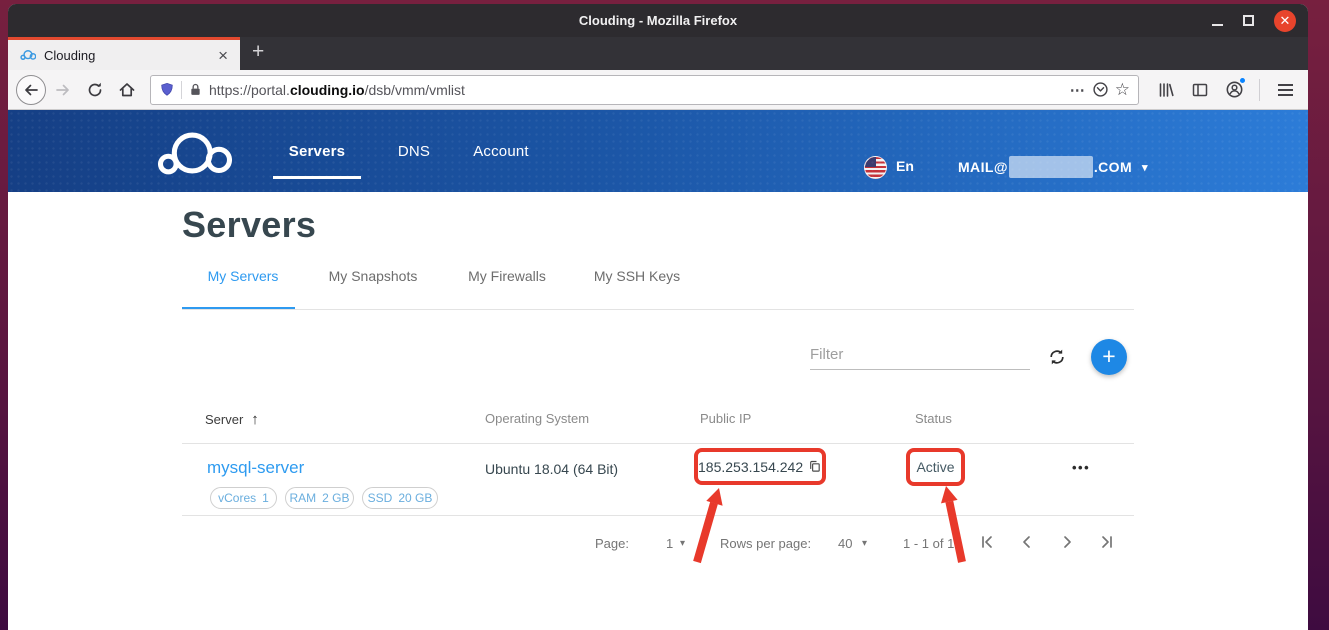 The height and width of the screenshot is (630, 1329). Describe the element at coordinates (1122, 90) in the screenshot. I see `bookmark-star-icon: ☆` at that location.